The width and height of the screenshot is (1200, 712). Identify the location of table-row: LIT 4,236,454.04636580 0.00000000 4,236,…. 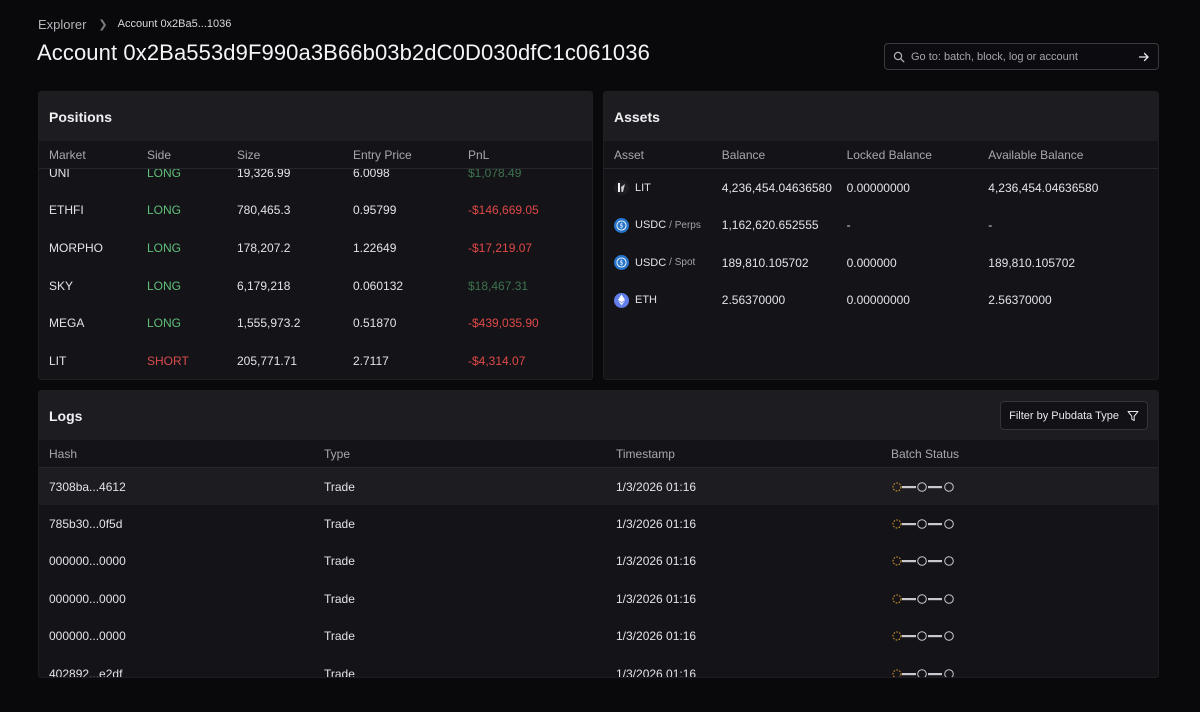
(881, 188).